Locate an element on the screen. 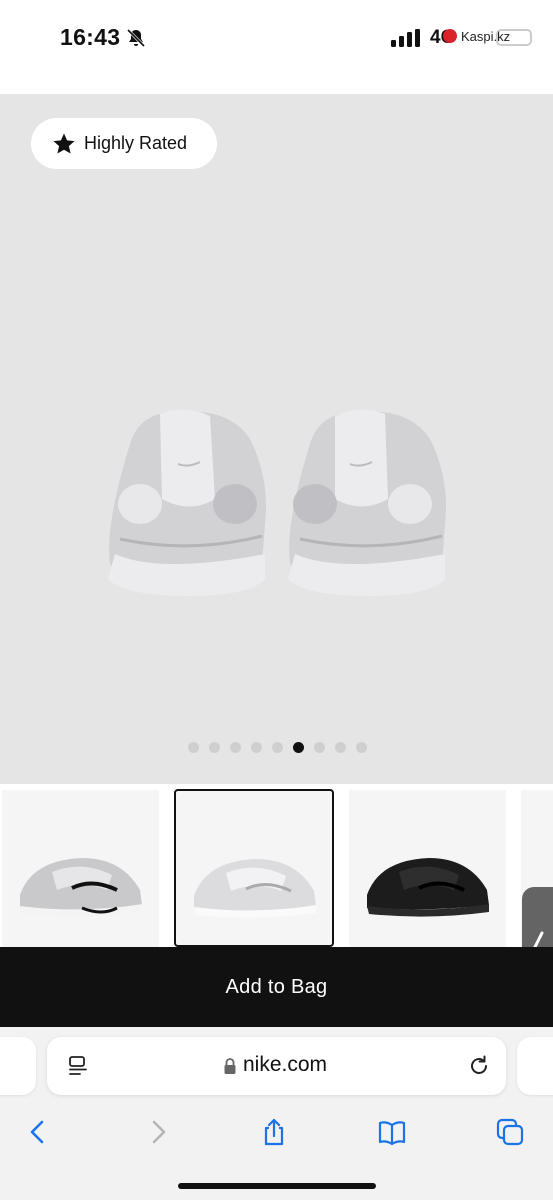 This screenshot has height=1200, width=553. book-icon is located at coordinates (392, 1133).